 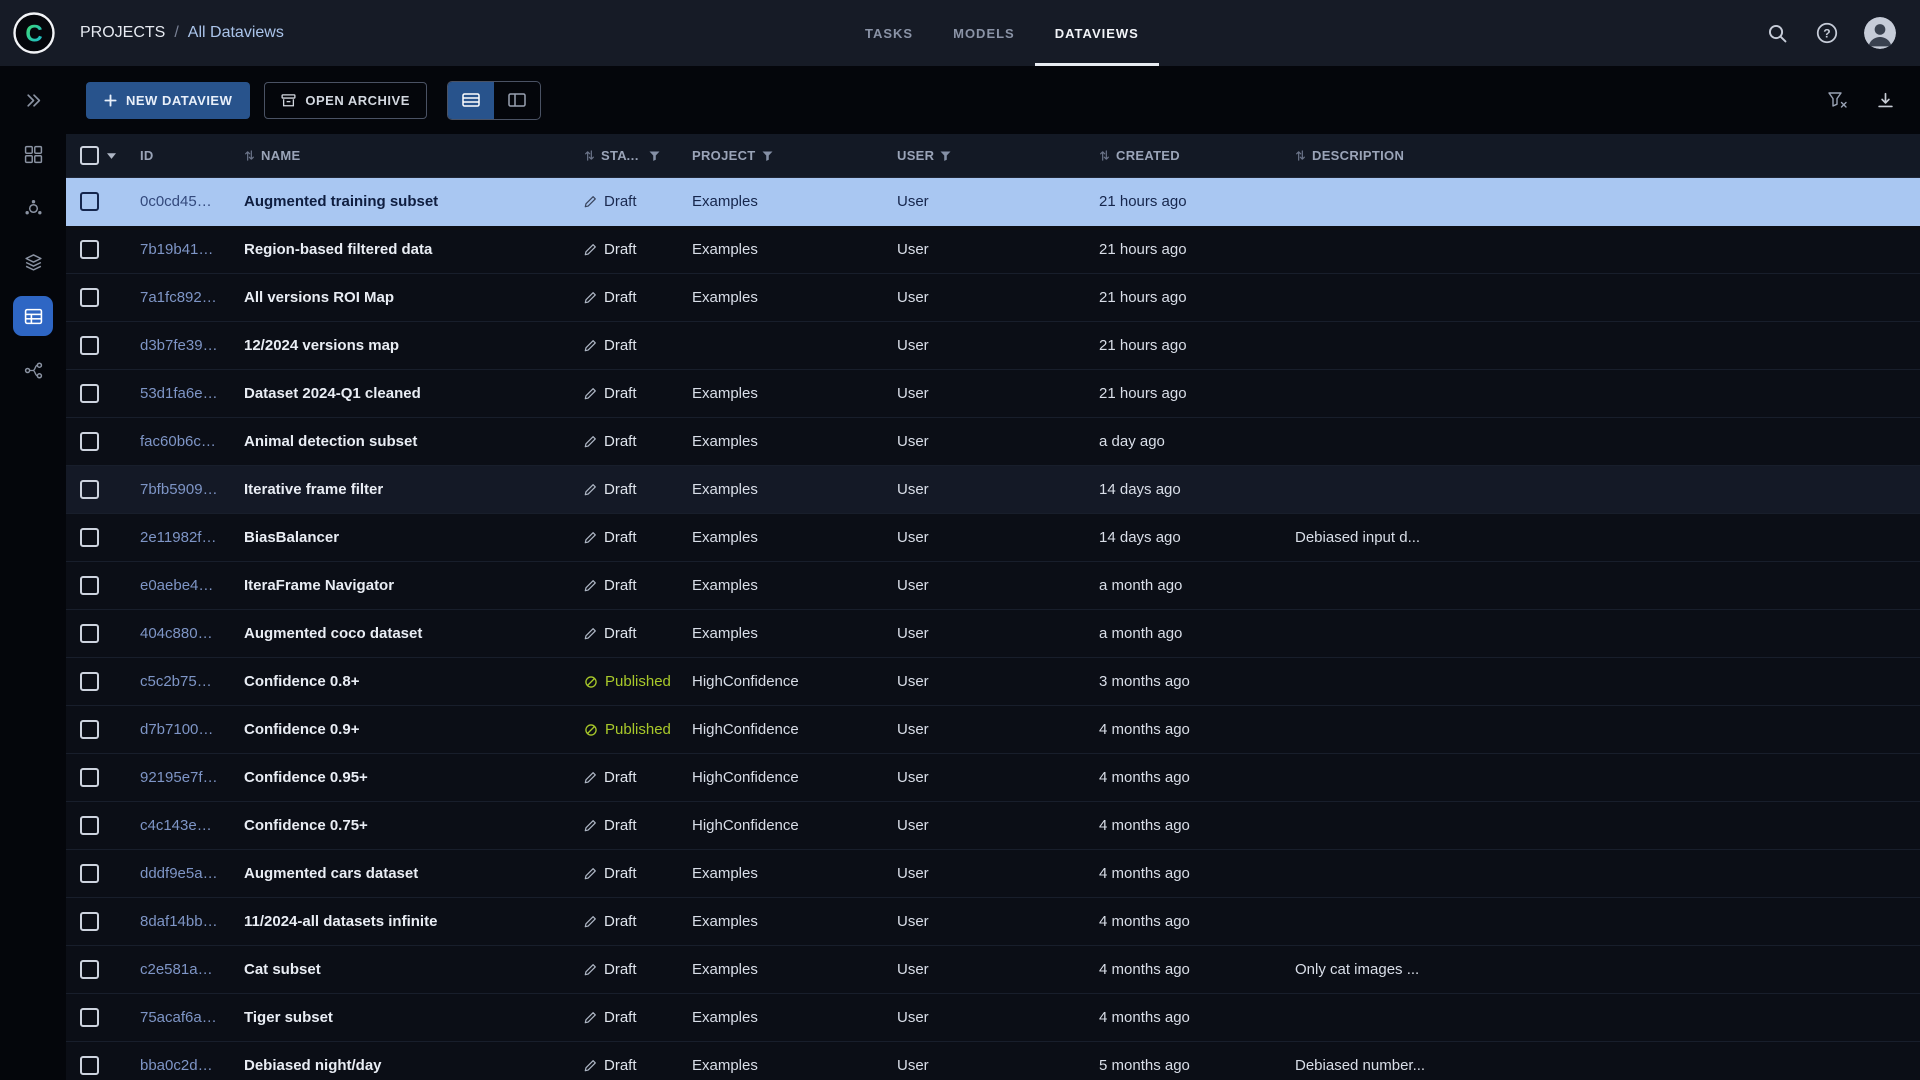 I want to click on column-header-id: ID, so click(x=176, y=155).